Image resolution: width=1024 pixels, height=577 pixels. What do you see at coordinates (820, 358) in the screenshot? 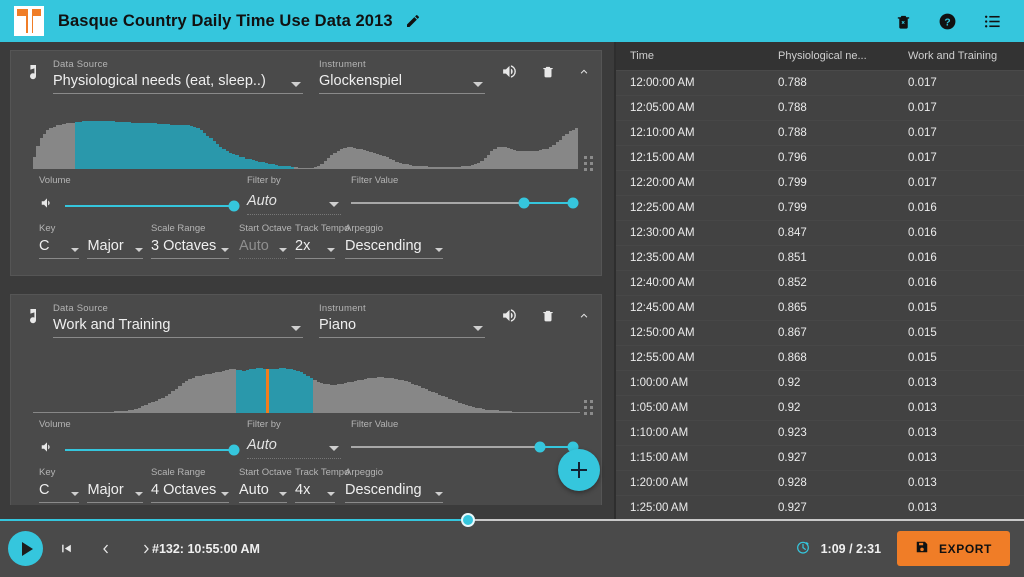
I see `table-row: 12:55:00 AM 0.868 0.015` at bounding box center [820, 358].